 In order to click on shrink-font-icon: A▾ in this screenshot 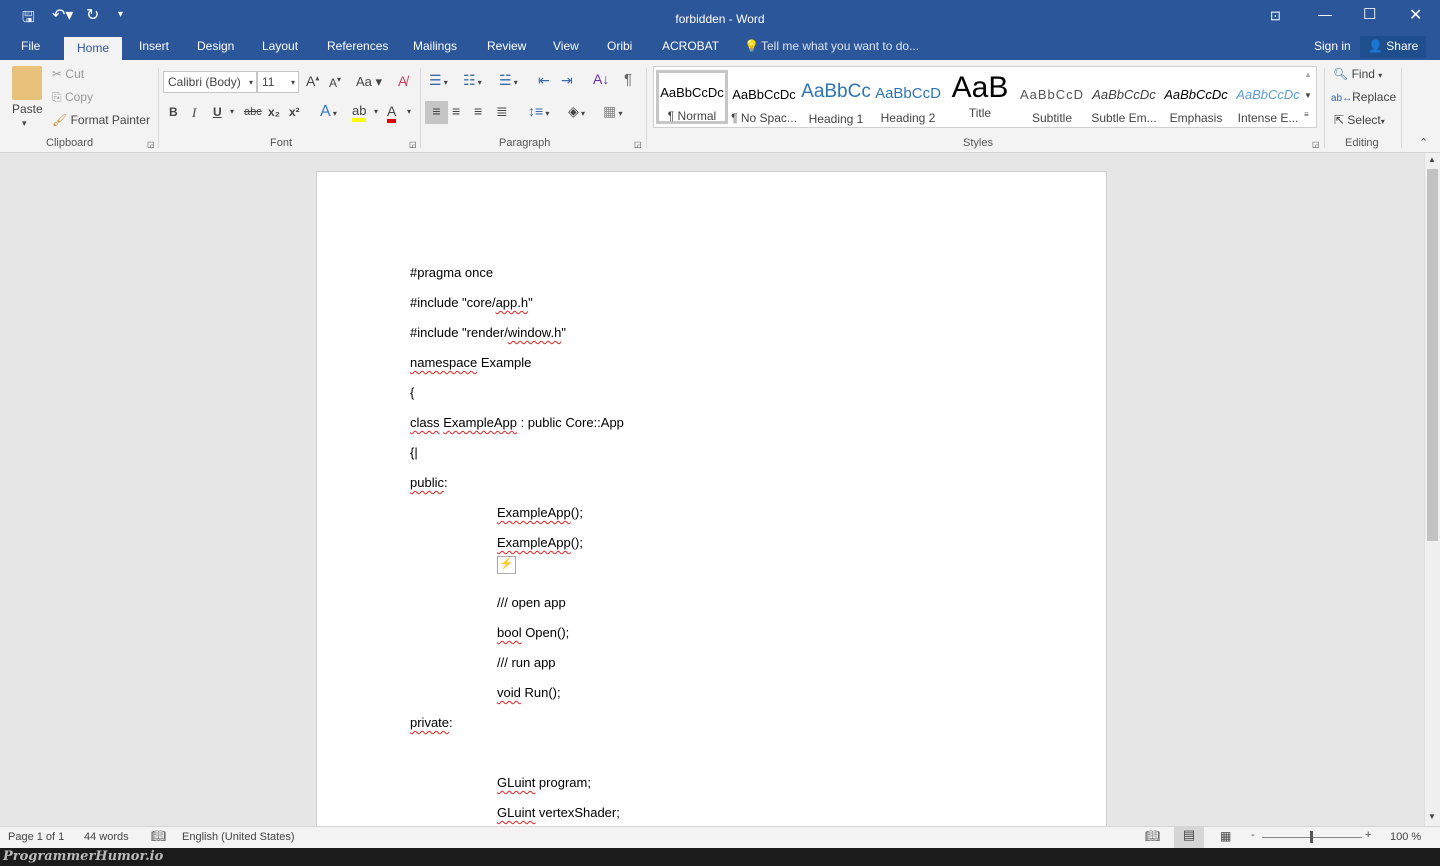, I will do `click(335, 82)`.